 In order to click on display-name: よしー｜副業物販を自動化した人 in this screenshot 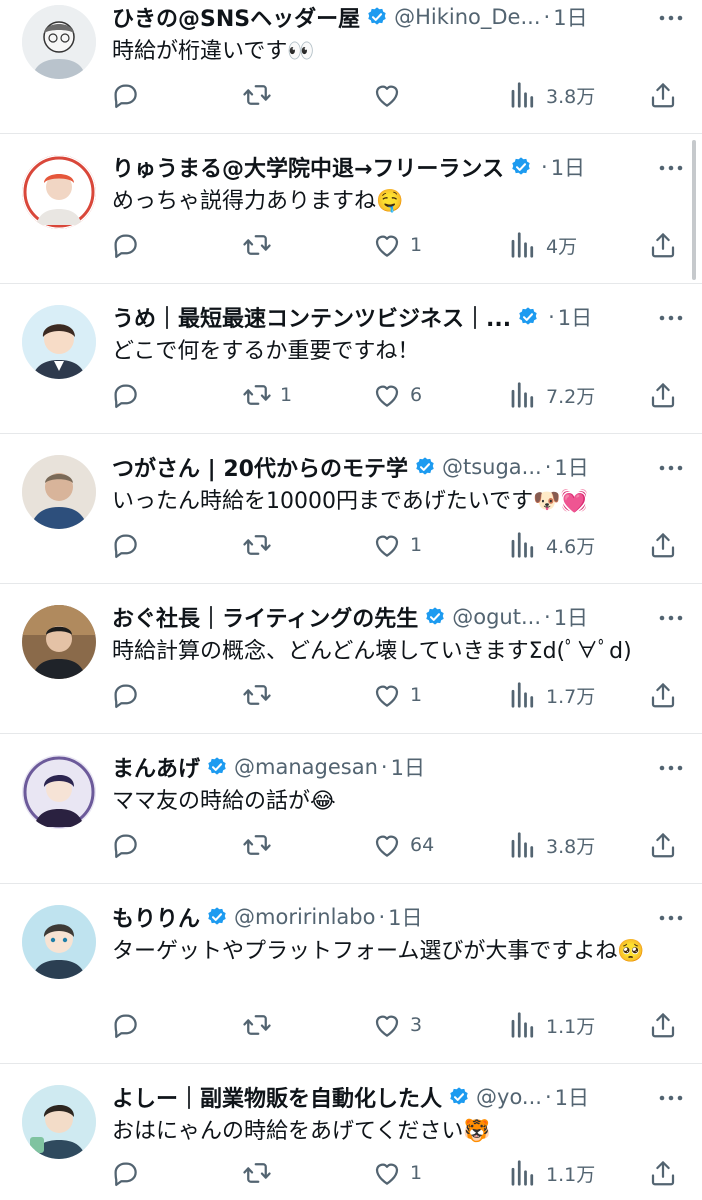, I will do `click(277, 1097)`.